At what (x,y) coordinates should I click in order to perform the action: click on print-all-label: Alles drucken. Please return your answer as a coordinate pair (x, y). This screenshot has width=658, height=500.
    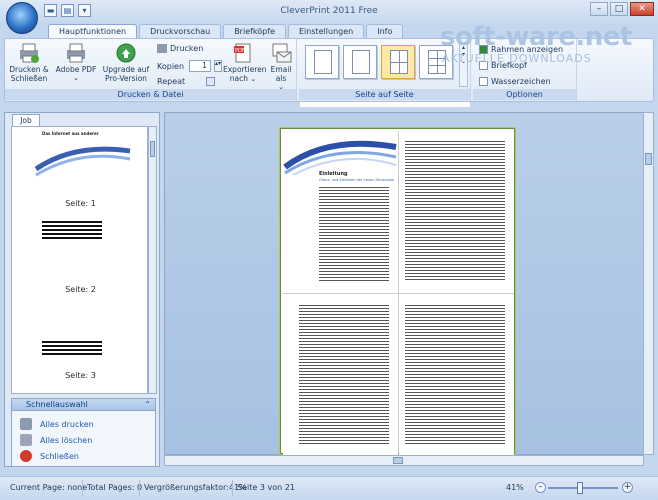
    Looking at the image, I should click on (67, 424).